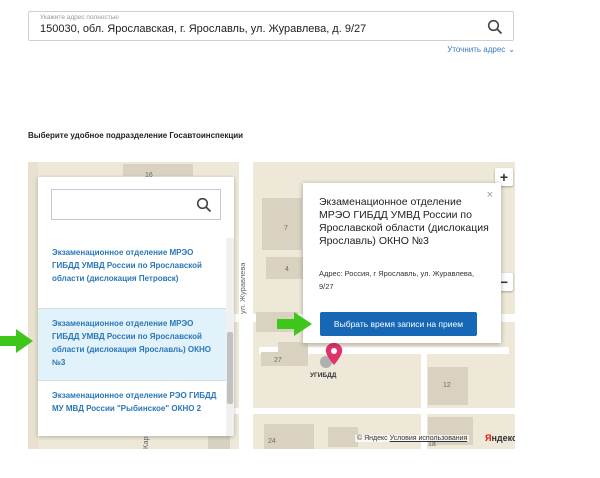 The height and width of the screenshot is (478, 600). I want to click on map-copyright: © Яндекс Условия использования, so click(412, 438).